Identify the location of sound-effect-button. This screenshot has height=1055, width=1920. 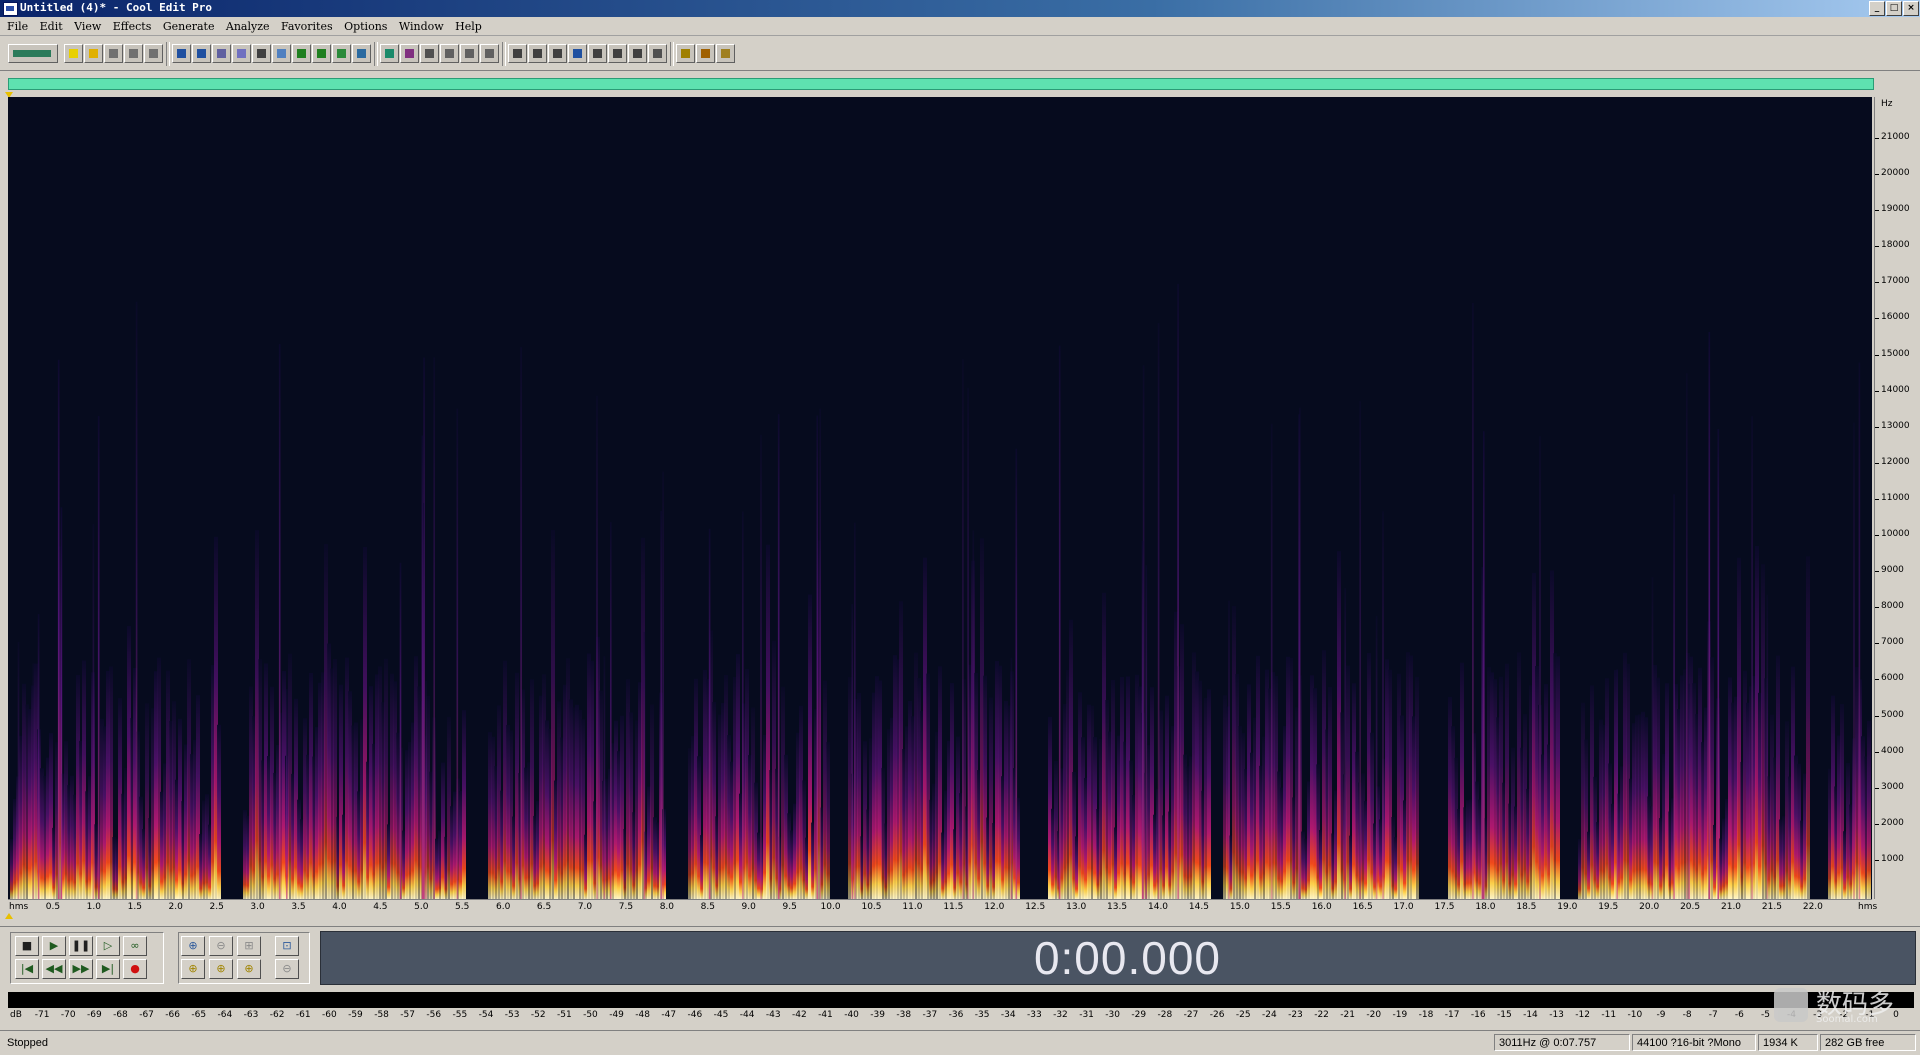
(705, 53).